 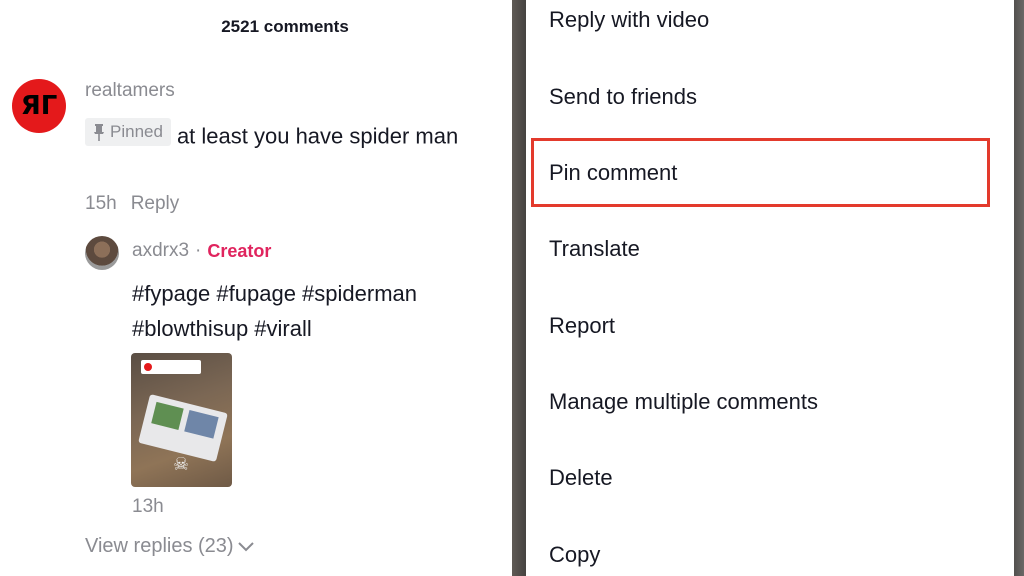 I want to click on menu-item-translate: Translate, so click(x=594, y=249).